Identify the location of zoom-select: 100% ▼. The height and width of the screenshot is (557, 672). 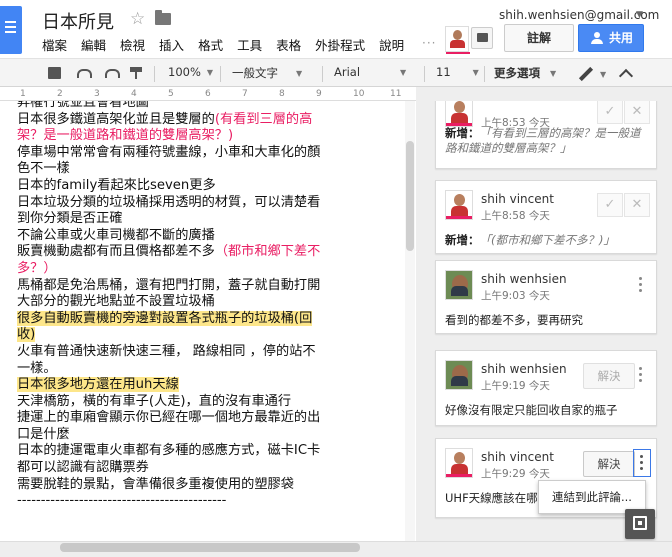
(190, 74).